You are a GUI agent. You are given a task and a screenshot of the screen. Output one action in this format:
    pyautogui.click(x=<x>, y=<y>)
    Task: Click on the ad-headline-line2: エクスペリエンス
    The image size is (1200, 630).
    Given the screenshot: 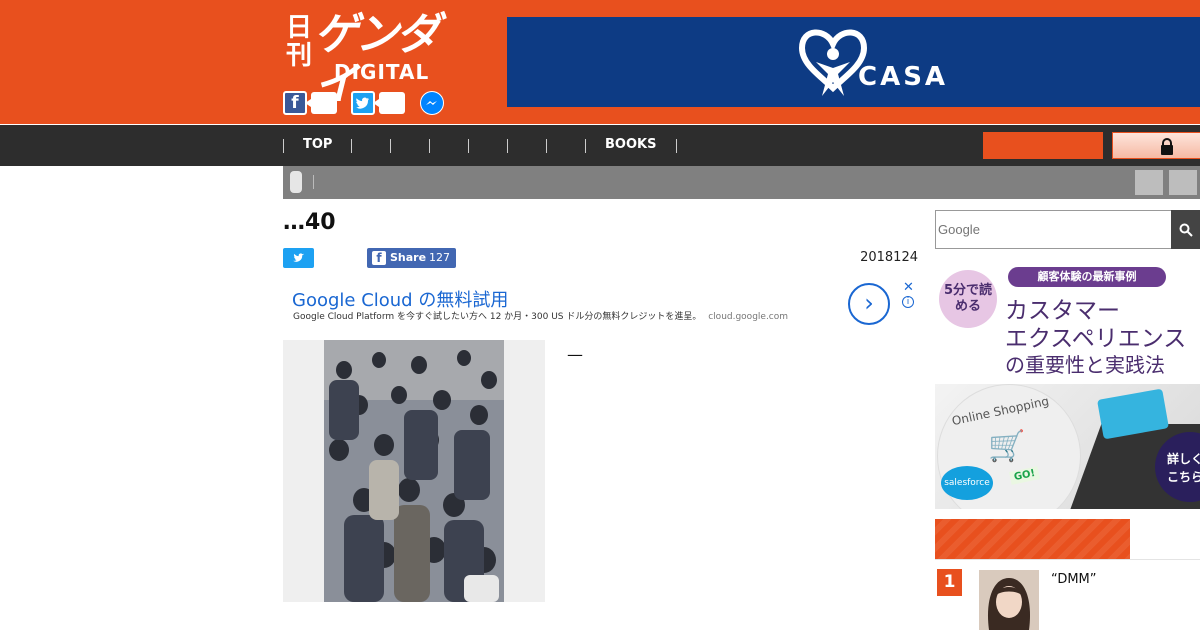 What is the action you would take?
    pyautogui.click(x=1096, y=339)
    